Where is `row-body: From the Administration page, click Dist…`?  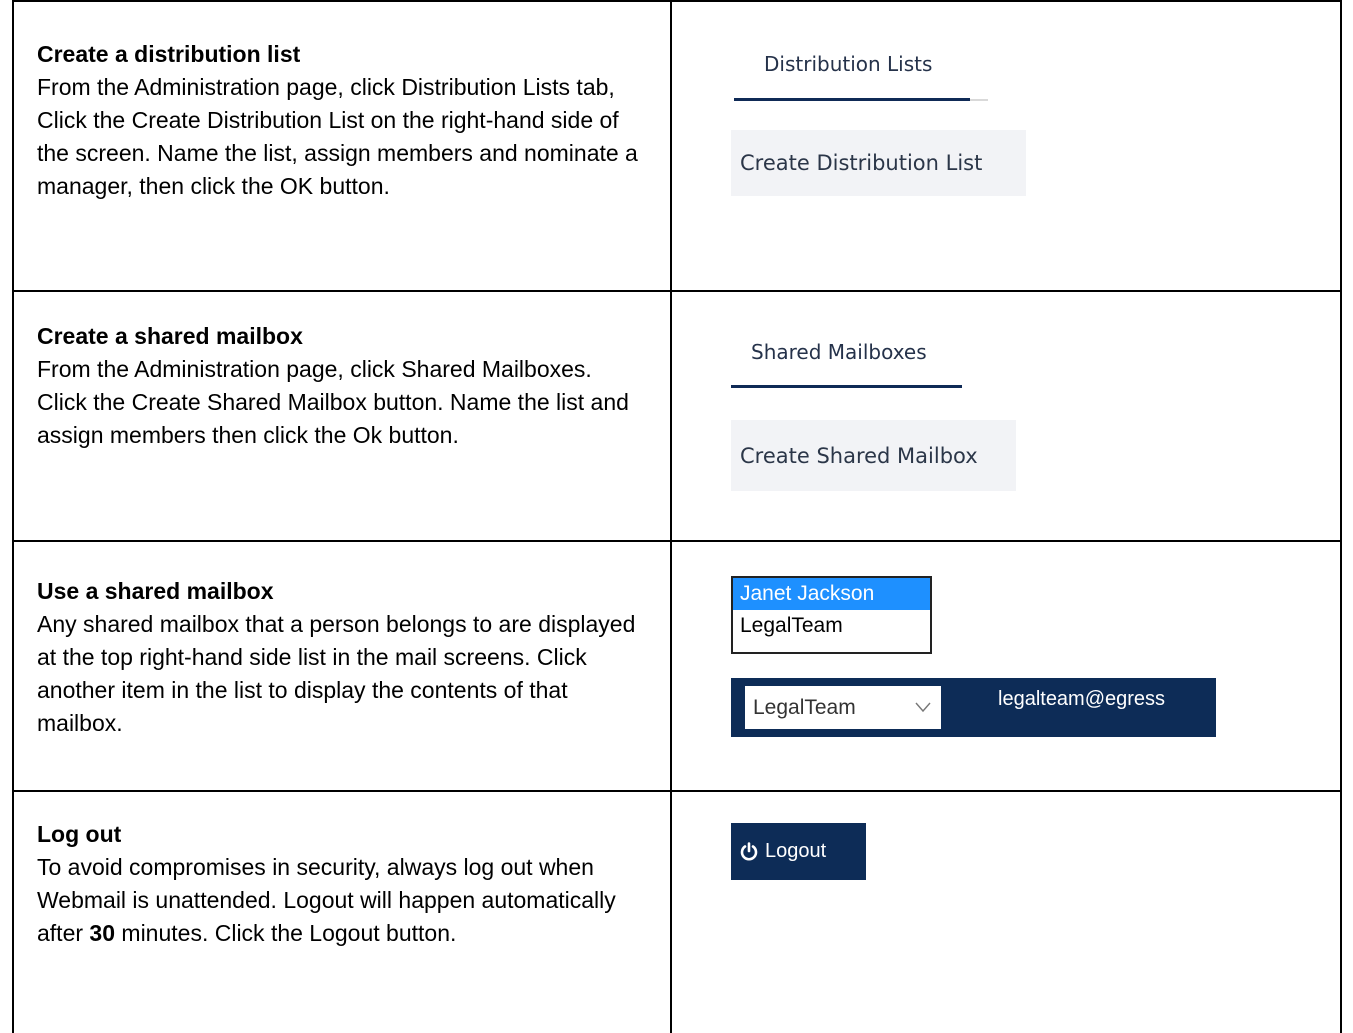 row-body: From the Administration page, click Dist… is located at coordinates (337, 136).